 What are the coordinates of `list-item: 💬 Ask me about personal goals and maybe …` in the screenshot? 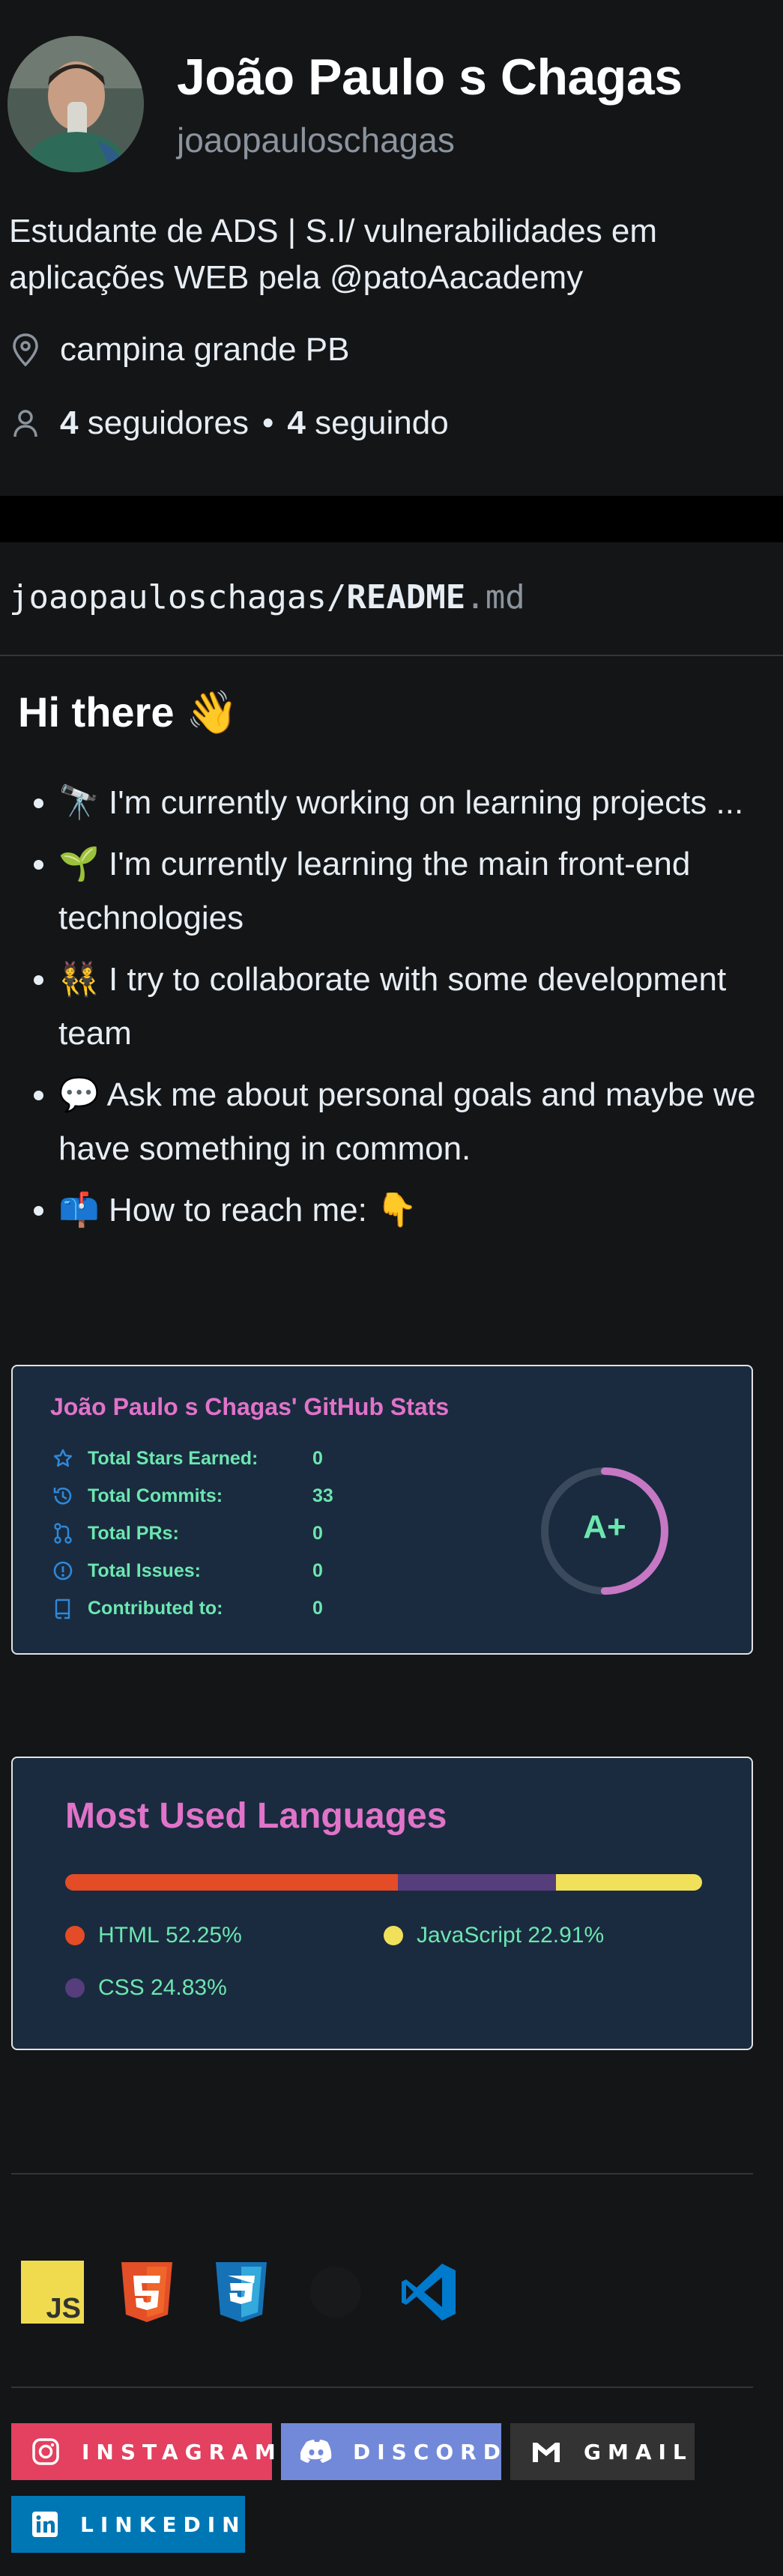 It's located at (420, 1122).